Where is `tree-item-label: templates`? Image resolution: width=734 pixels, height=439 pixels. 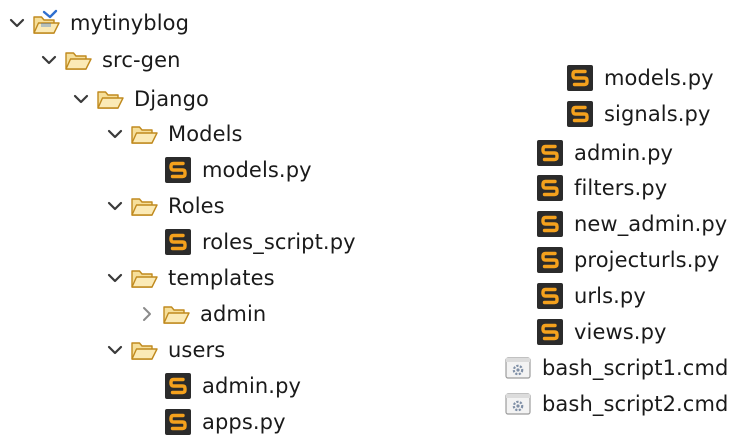 tree-item-label: templates is located at coordinates (221, 278).